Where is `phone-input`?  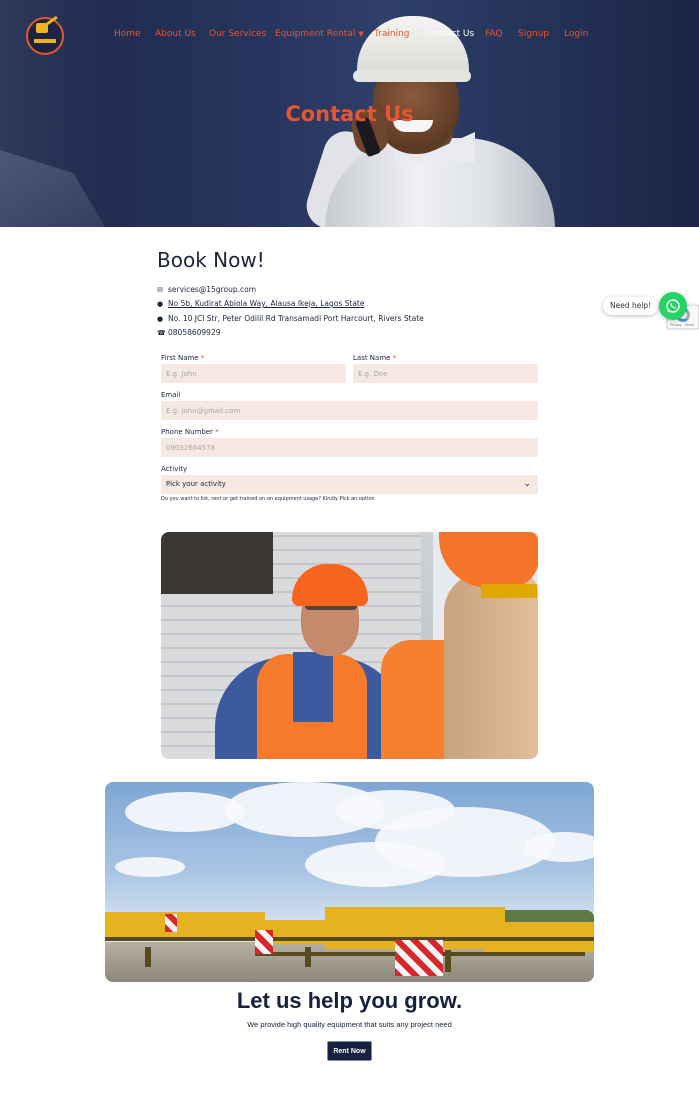 phone-input is located at coordinates (349, 447).